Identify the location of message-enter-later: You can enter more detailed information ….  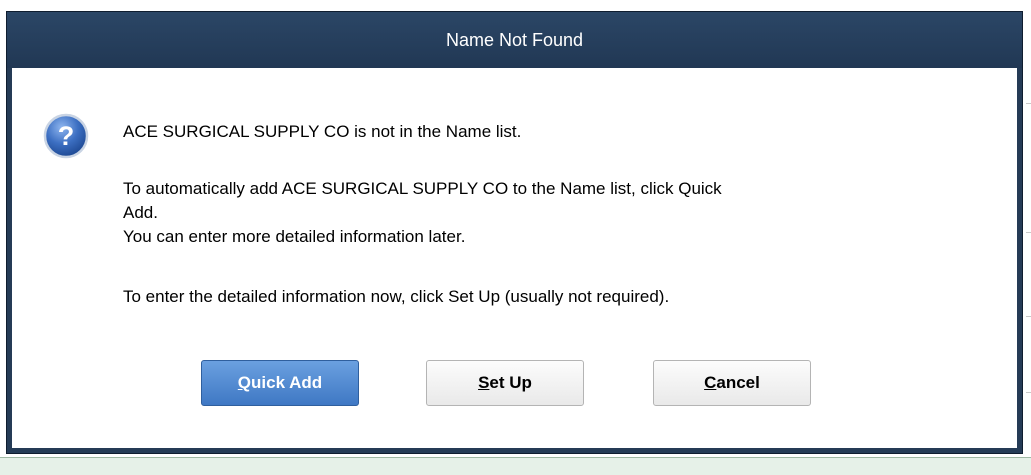
(294, 236).